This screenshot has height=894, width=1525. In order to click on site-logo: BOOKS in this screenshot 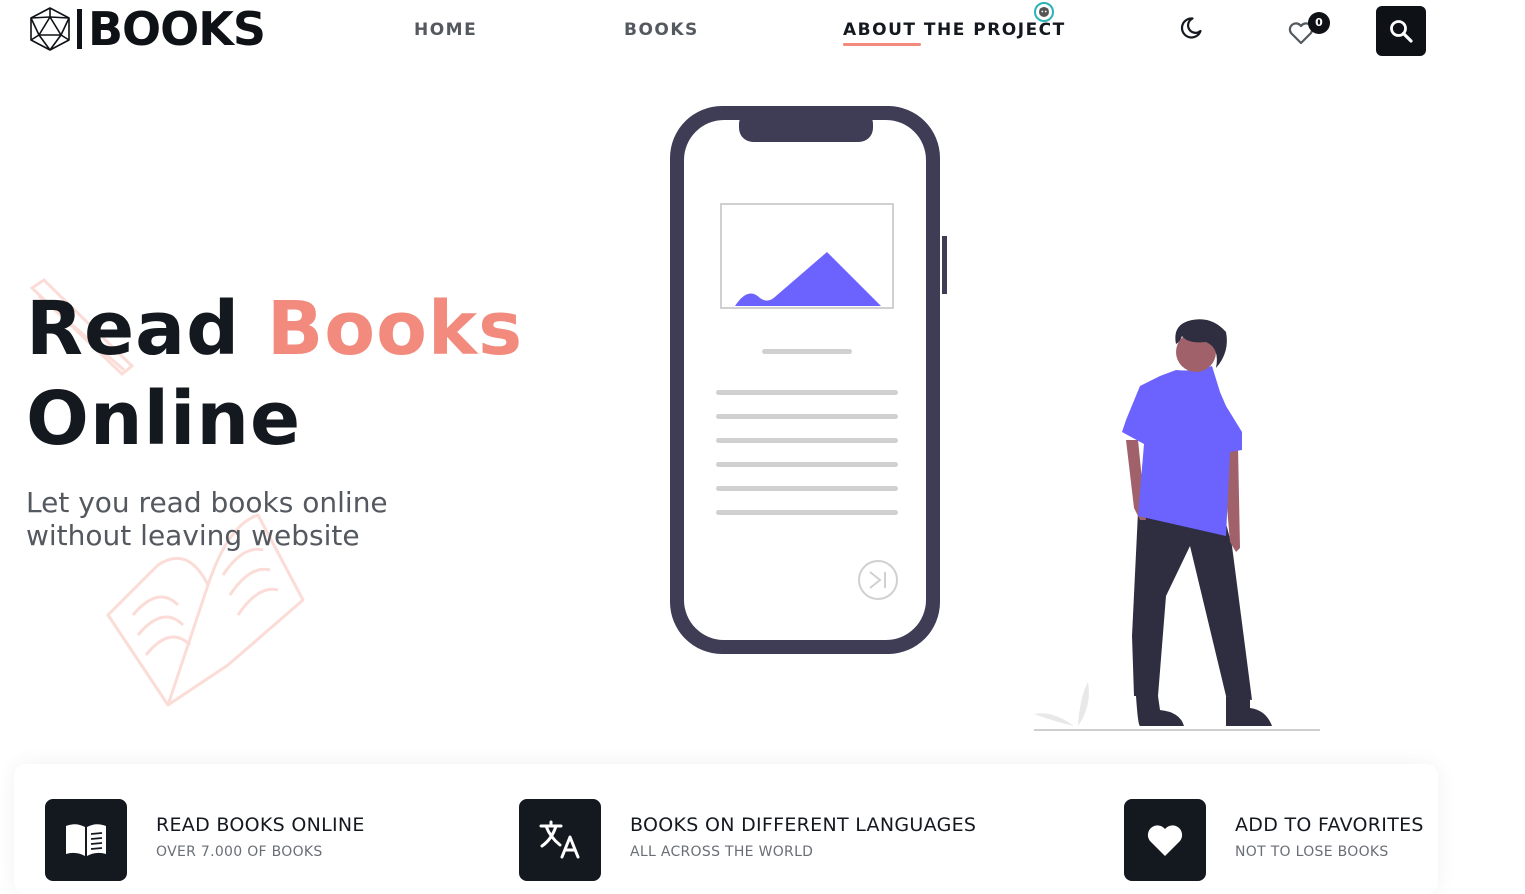, I will do `click(146, 29)`.